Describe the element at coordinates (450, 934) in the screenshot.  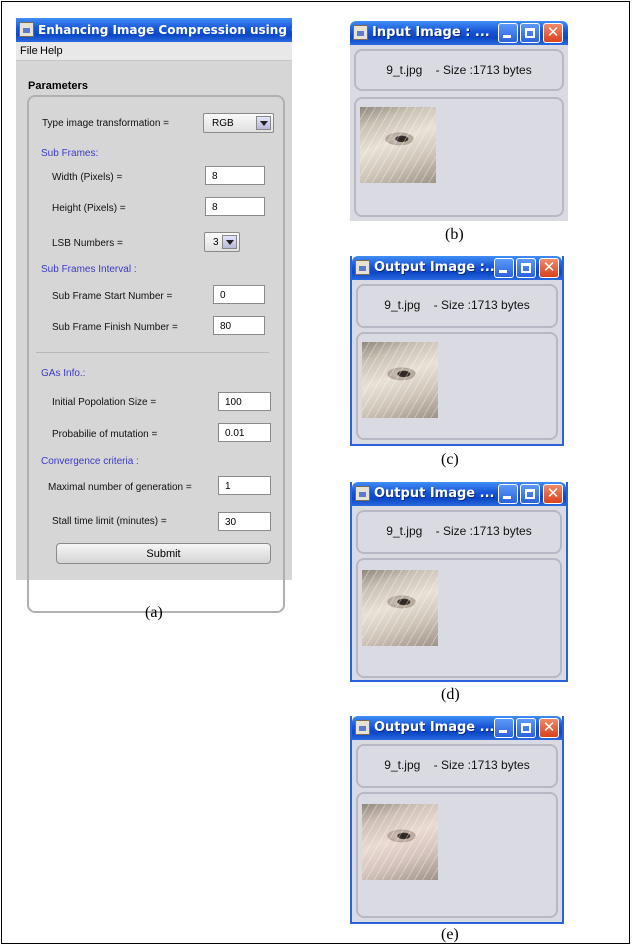
I see `caption-e: (e)` at that location.